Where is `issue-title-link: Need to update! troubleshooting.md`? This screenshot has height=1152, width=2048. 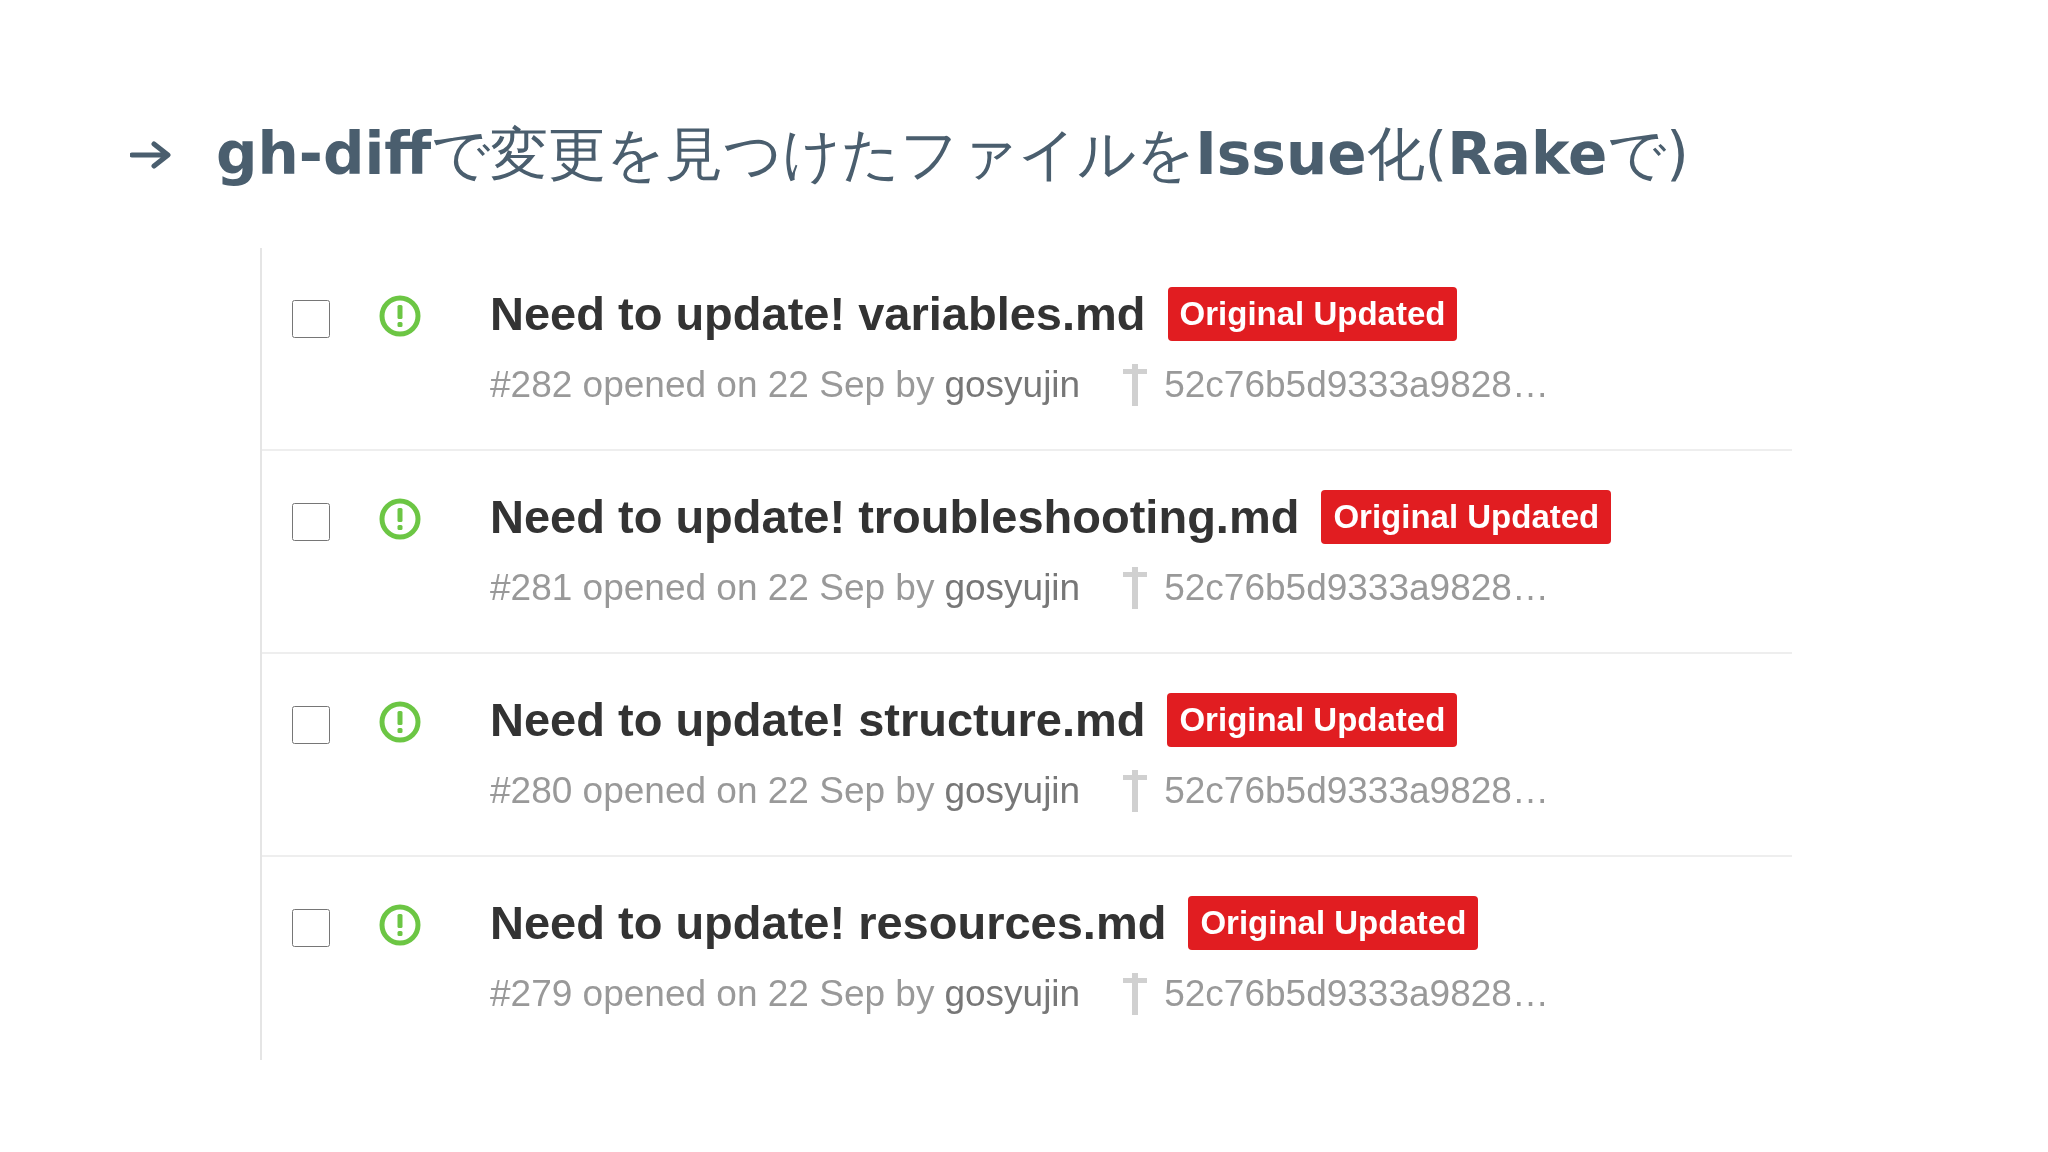 issue-title-link: Need to update! troubleshooting.md is located at coordinates (895, 516).